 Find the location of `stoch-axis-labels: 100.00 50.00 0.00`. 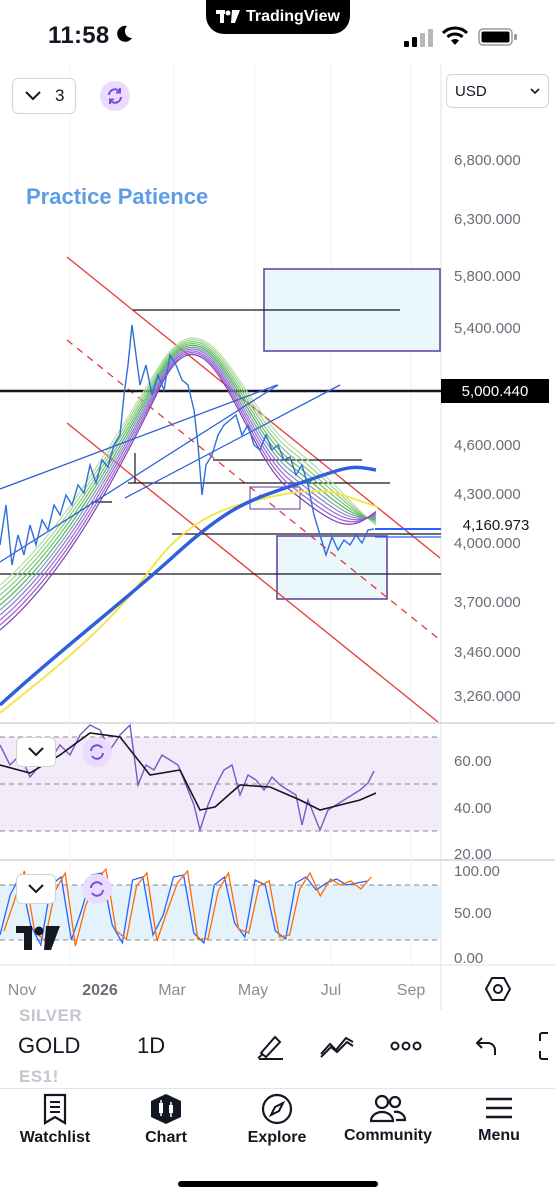

stoch-axis-labels: 100.00 50.00 0.00 is located at coordinates (477, 915).